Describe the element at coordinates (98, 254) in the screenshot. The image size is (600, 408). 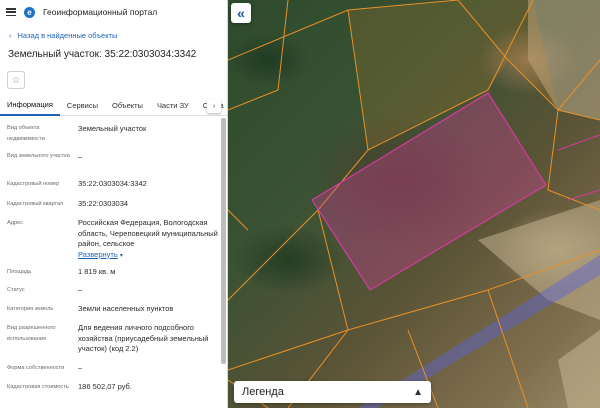
I see `expand-label: Развернуть` at that location.